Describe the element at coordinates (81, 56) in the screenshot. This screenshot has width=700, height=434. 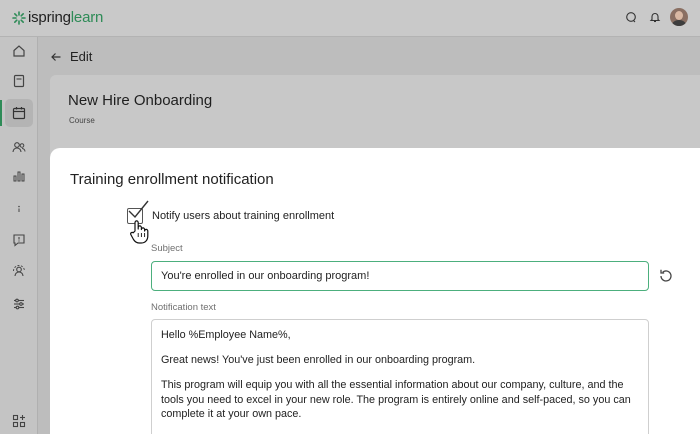
I see `page-title: Edit` at that location.